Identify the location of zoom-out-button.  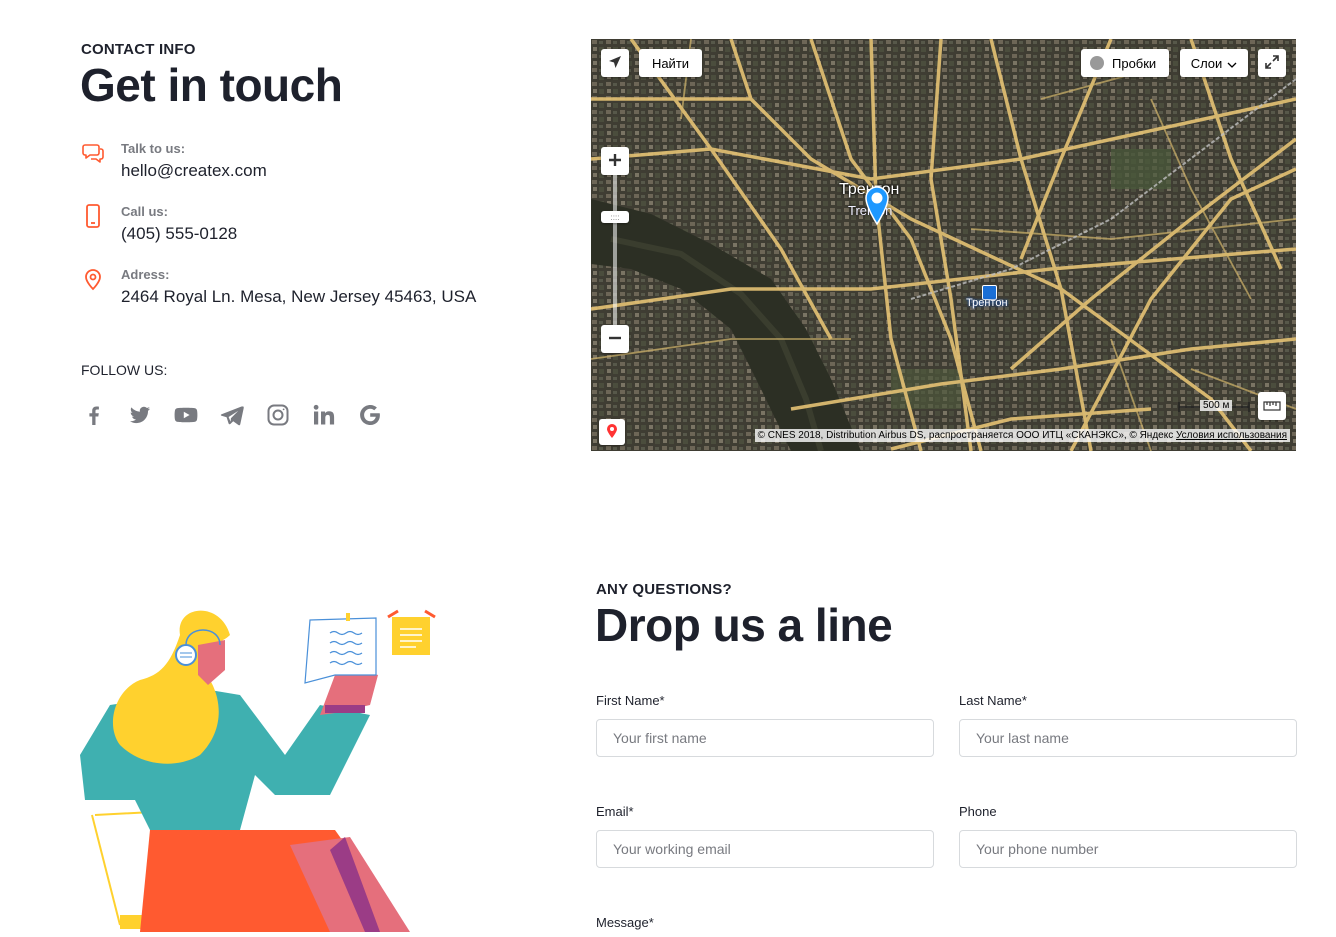
(615, 339).